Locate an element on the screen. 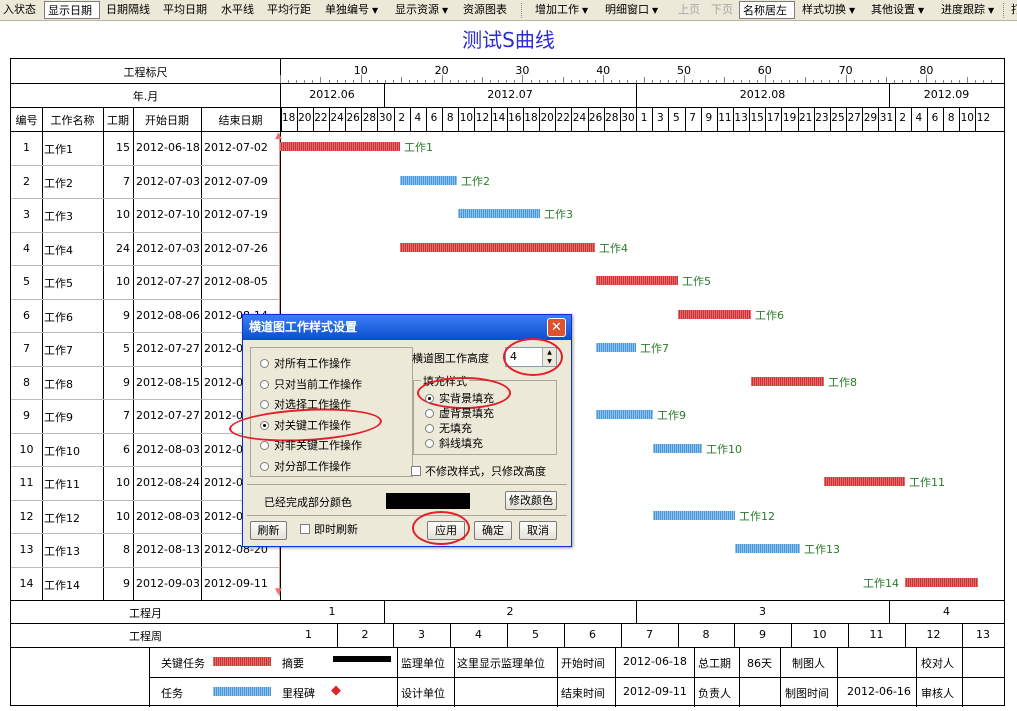 This screenshot has width=1017, height=711. fill-option-label: 无填充 is located at coordinates (455, 428).